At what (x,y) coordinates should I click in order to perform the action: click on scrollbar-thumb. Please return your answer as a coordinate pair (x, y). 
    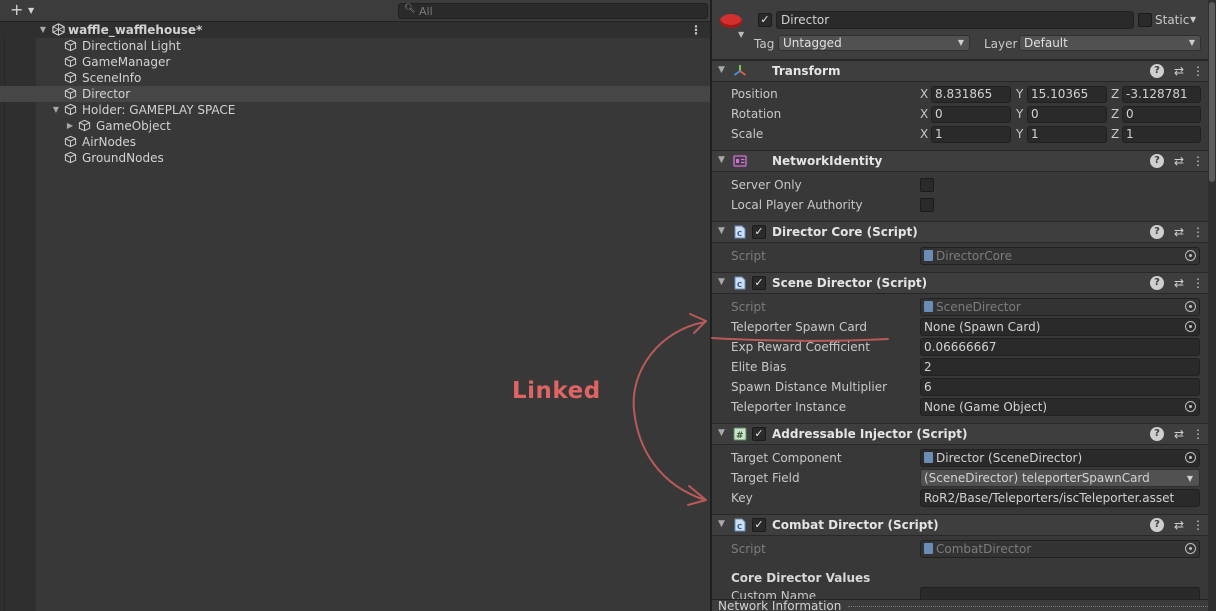
    Looking at the image, I should click on (1212, 92).